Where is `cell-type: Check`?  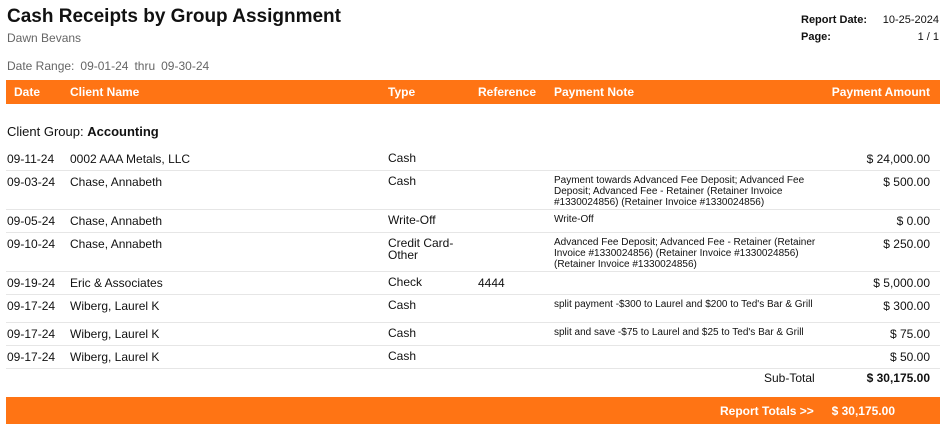 cell-type: Check is located at coordinates (405, 282).